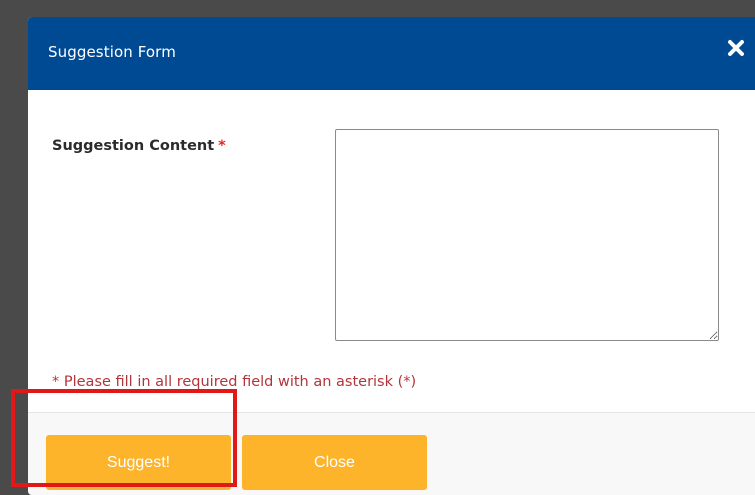 The width and height of the screenshot is (755, 495). What do you see at coordinates (112, 52) in the screenshot?
I see `modal-title: Suggestion Form` at bounding box center [112, 52].